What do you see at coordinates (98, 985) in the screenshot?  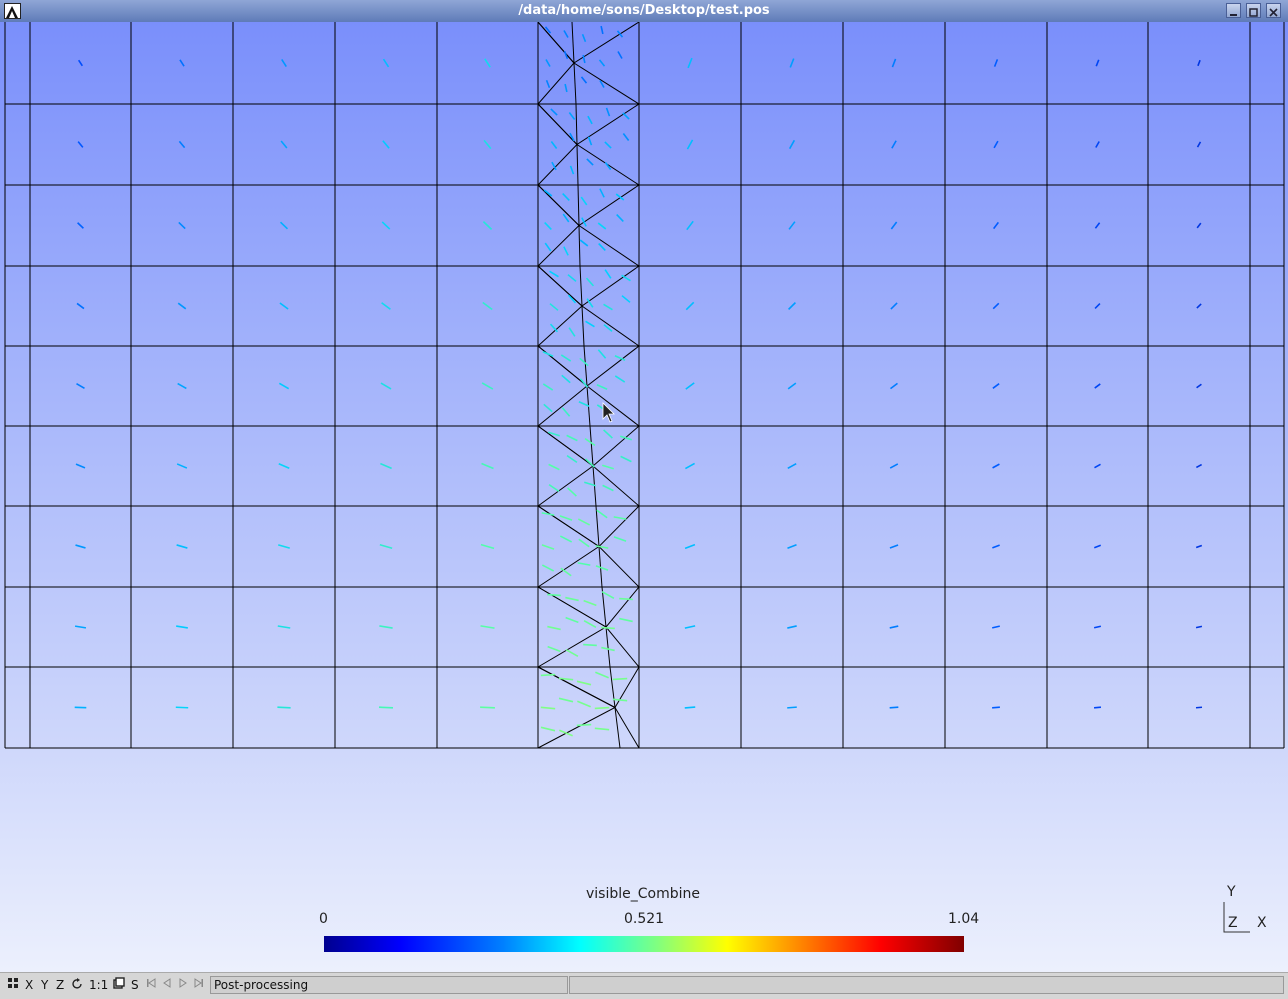 I see `scale-1-1-button: 1:1` at bounding box center [98, 985].